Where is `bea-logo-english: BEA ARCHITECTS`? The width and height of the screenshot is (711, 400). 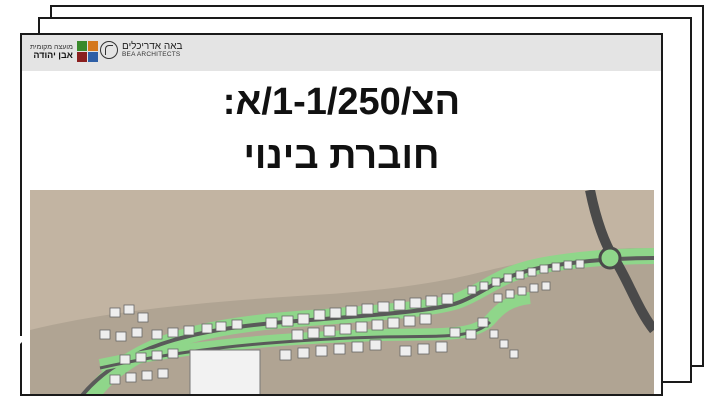
bea-logo-english: BEA ARCHITECTS is located at coordinates (151, 54).